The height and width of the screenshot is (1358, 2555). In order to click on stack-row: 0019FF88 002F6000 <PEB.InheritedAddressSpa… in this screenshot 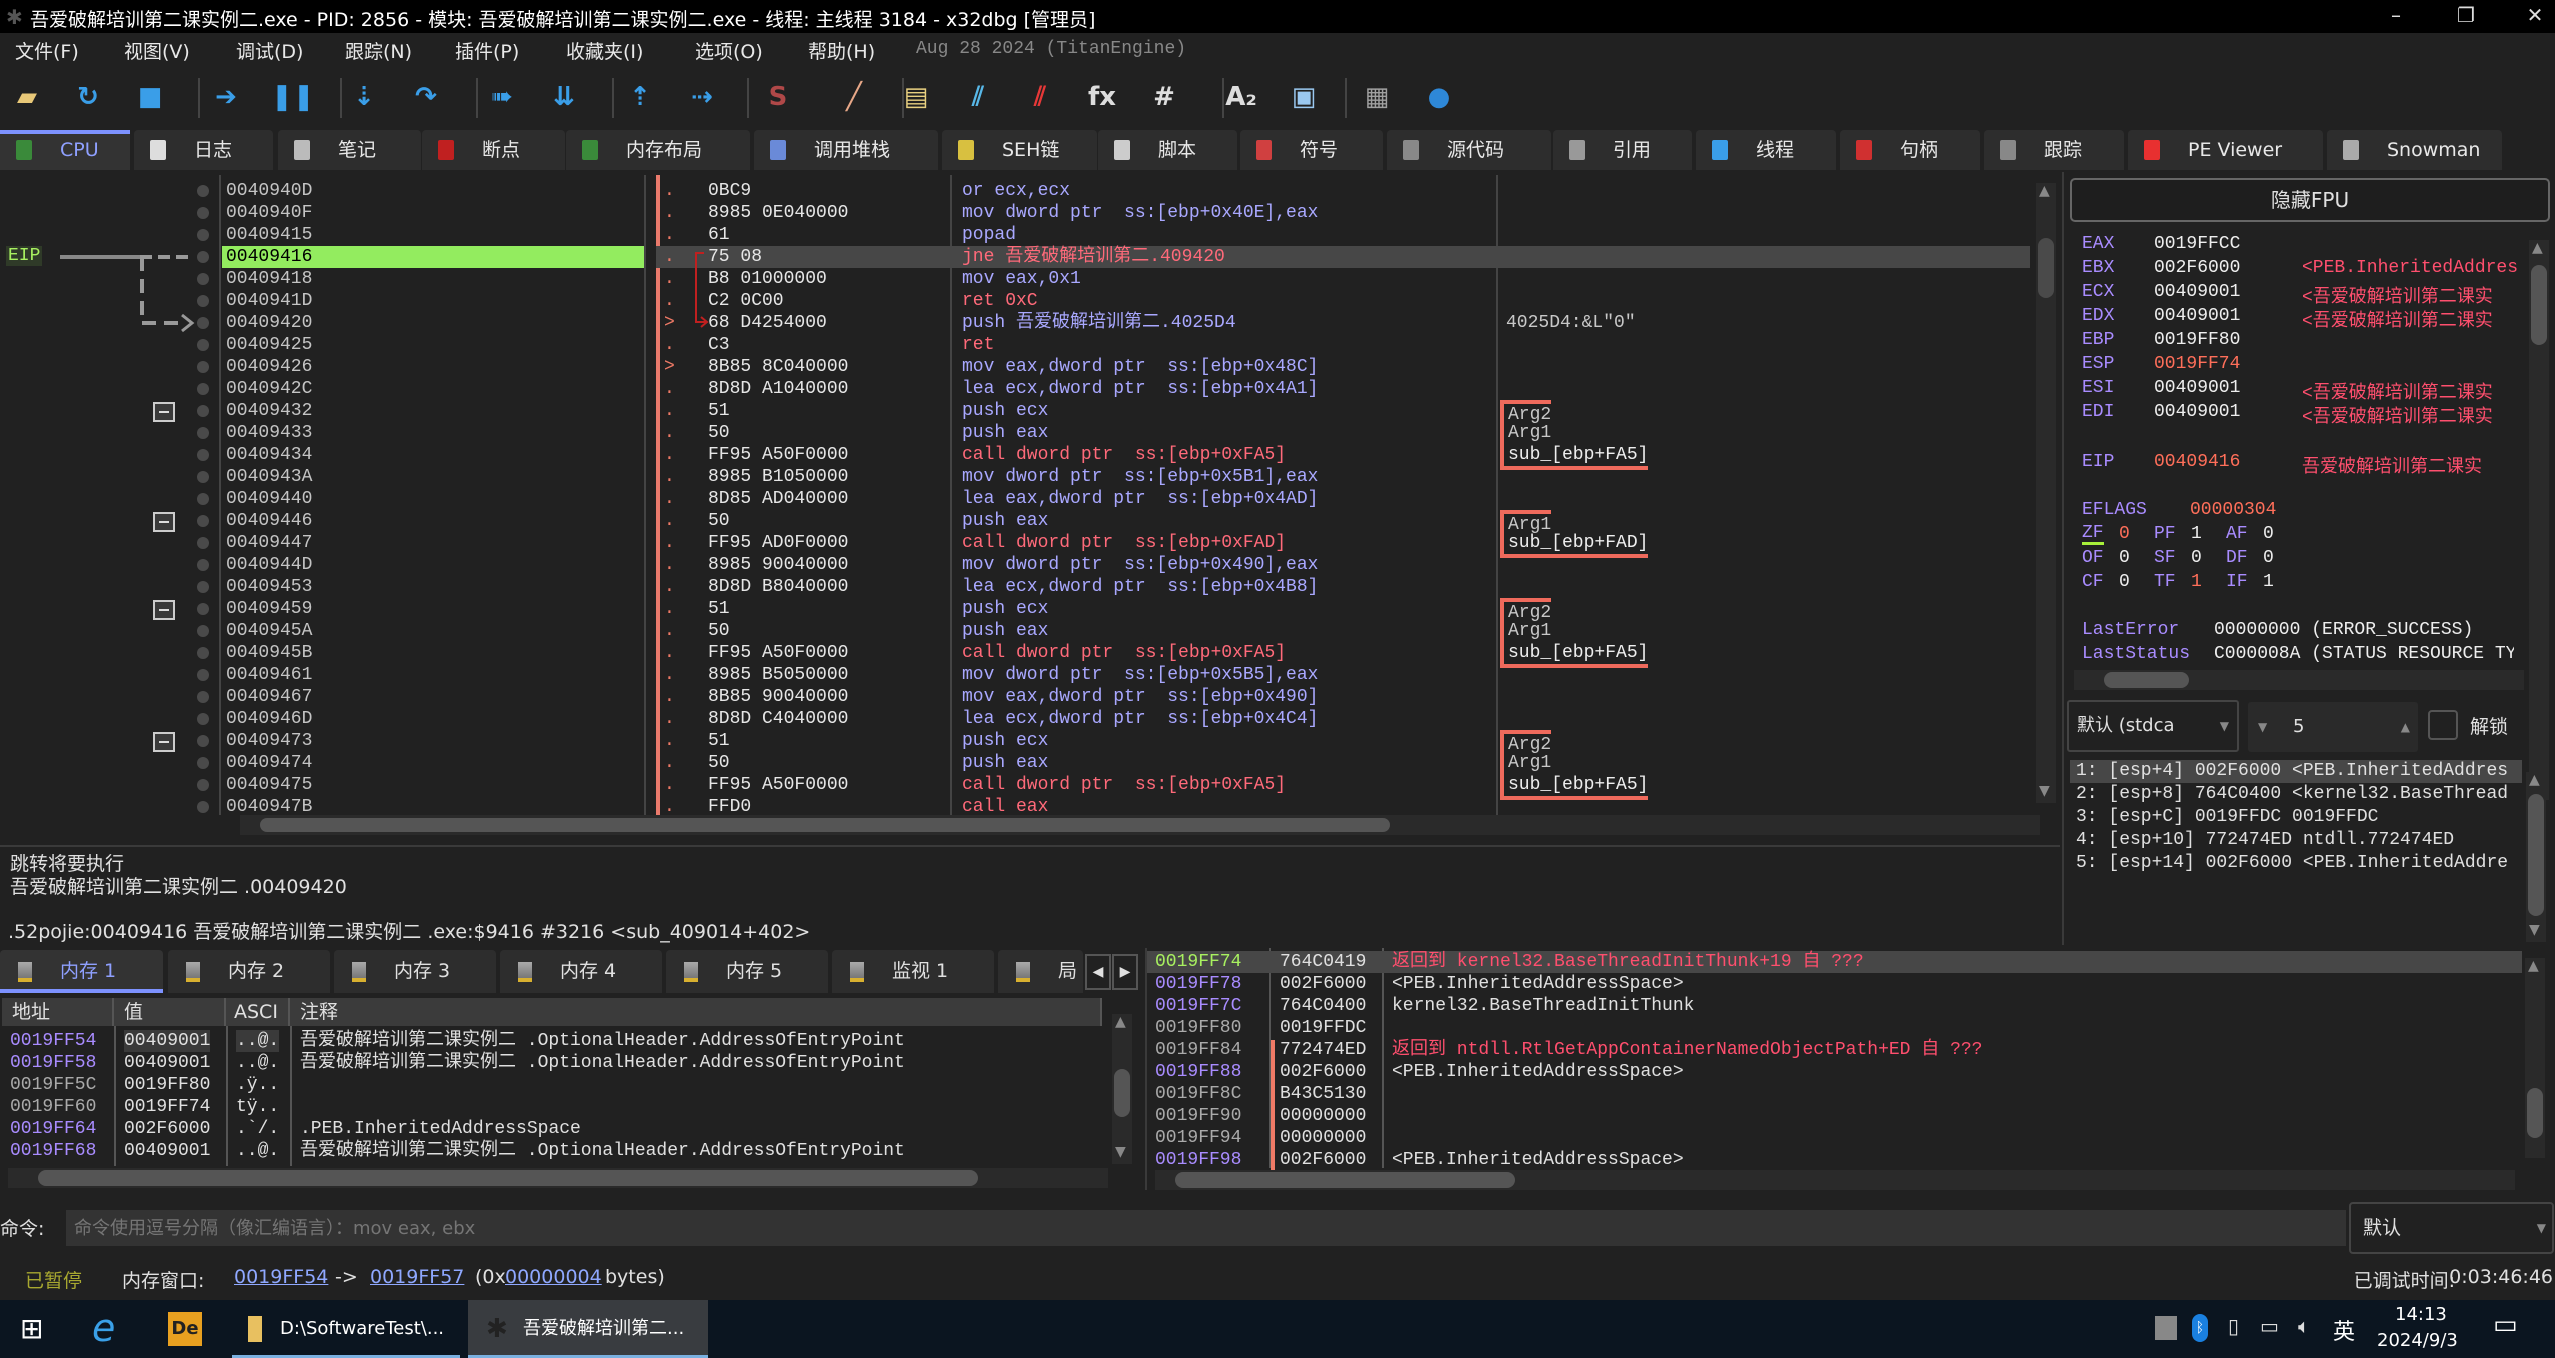, I will do `click(1834, 1072)`.